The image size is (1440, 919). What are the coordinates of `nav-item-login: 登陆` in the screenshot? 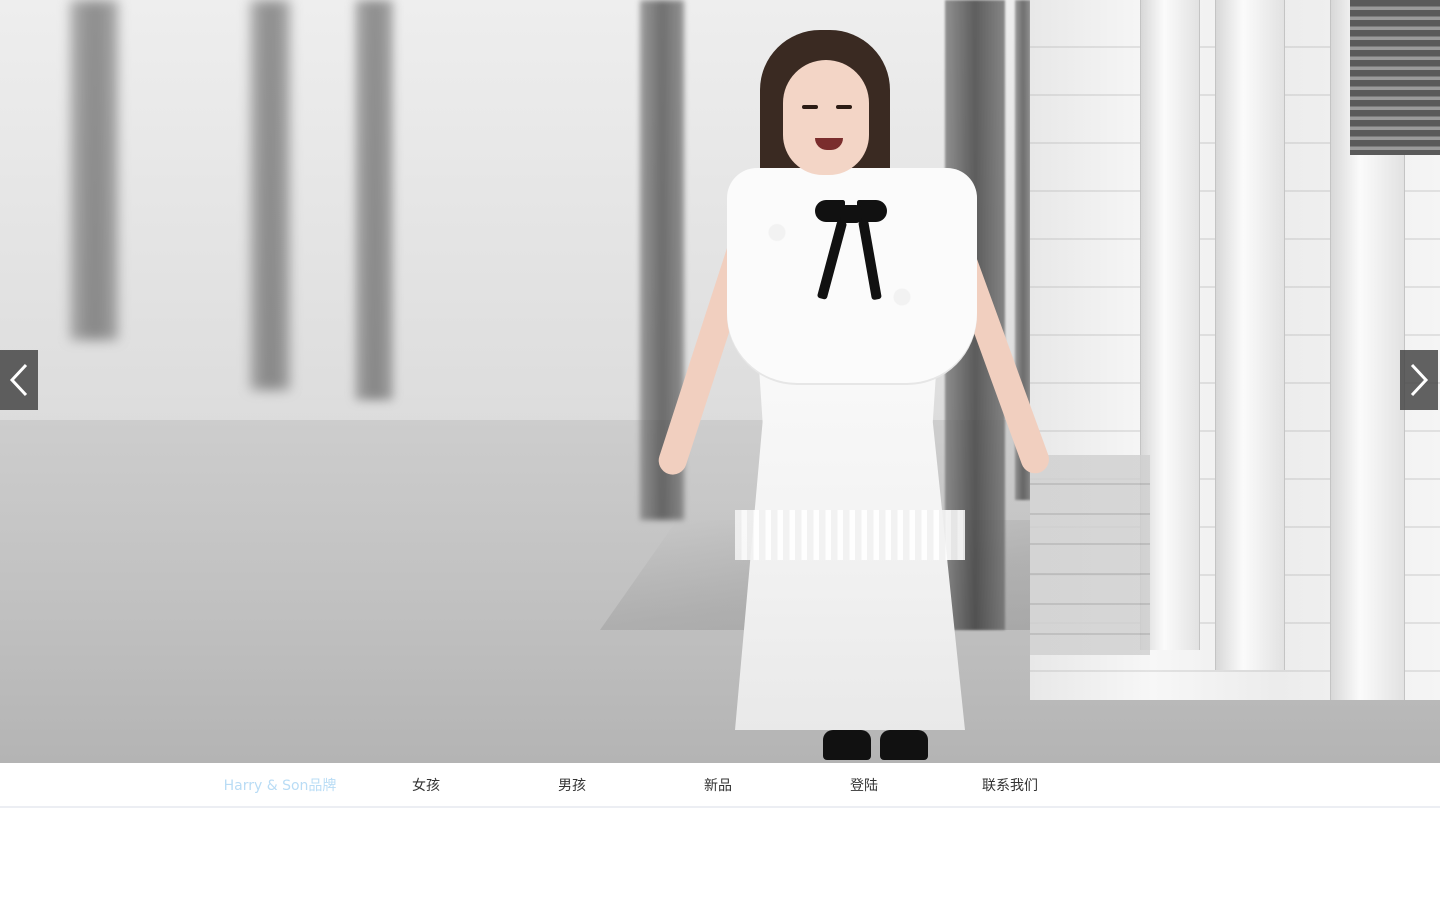 It's located at (864, 784).